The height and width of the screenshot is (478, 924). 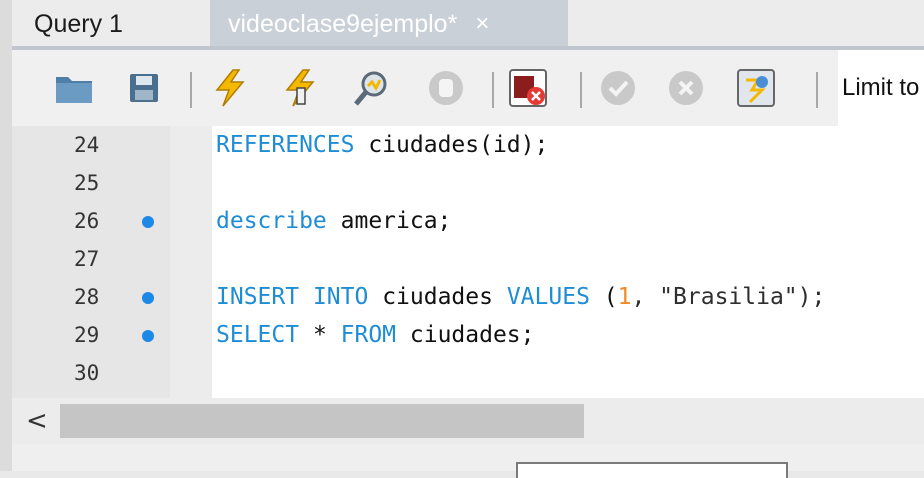 What do you see at coordinates (468, 183) in the screenshot?
I see `code-line: 25` at bounding box center [468, 183].